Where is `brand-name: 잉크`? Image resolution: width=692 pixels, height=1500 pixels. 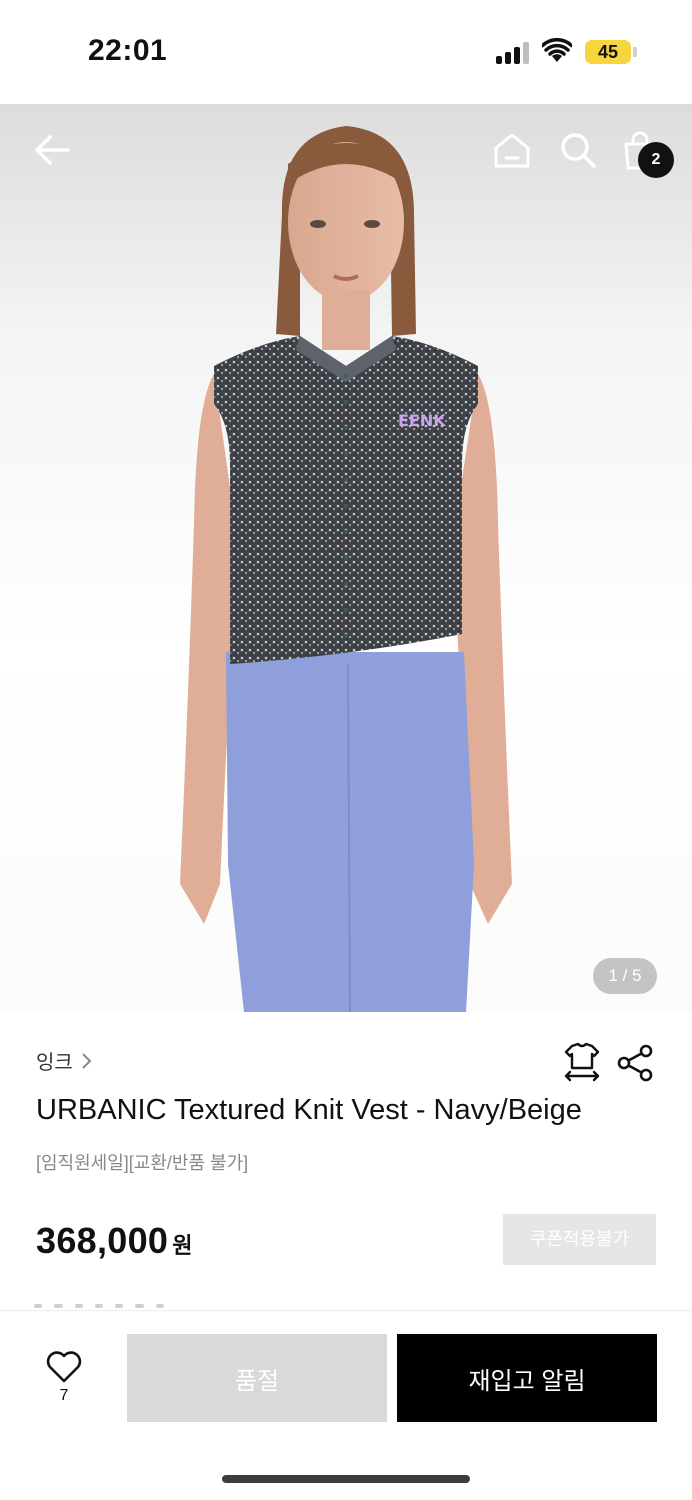 brand-name: 잉크 is located at coordinates (54, 1063).